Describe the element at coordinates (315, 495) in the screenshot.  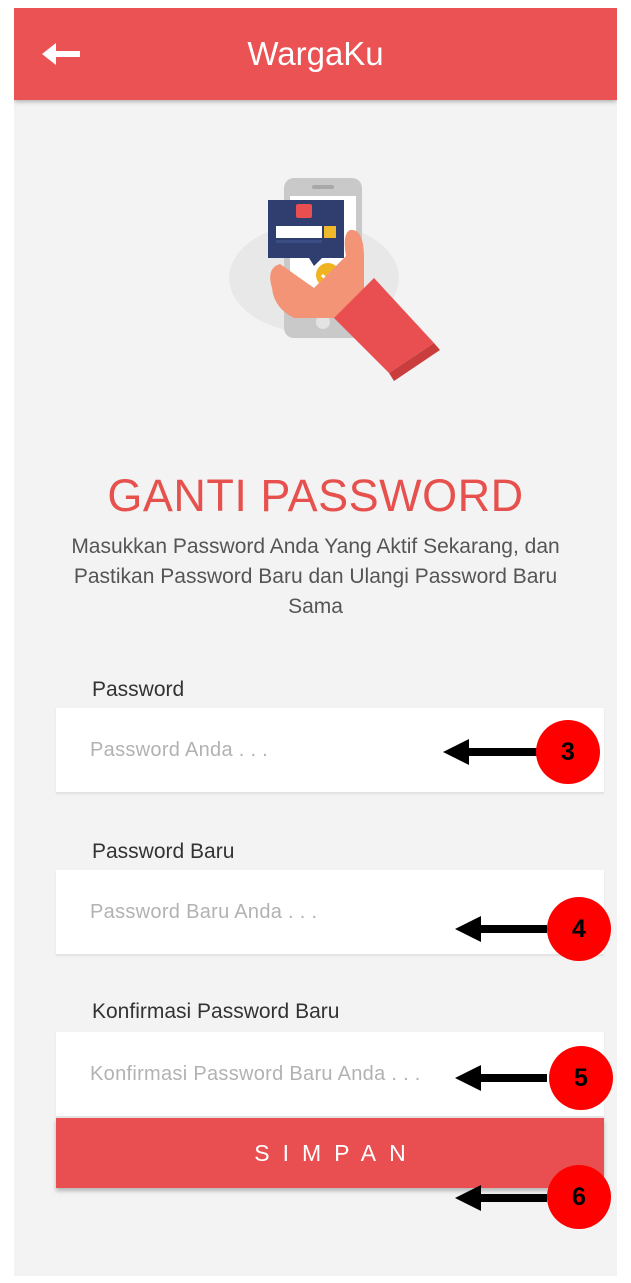
I see `page-heading: GANTI PASSWORD` at that location.